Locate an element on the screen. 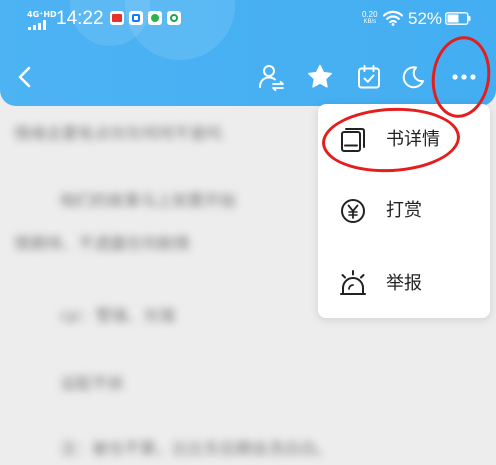  status-time: 14:22 is located at coordinates (80, 18).